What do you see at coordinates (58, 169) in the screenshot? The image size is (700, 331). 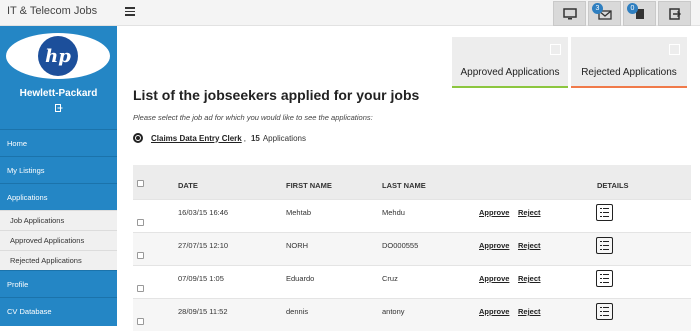 I see `sidebar-item-my-listings: My Listings` at bounding box center [58, 169].